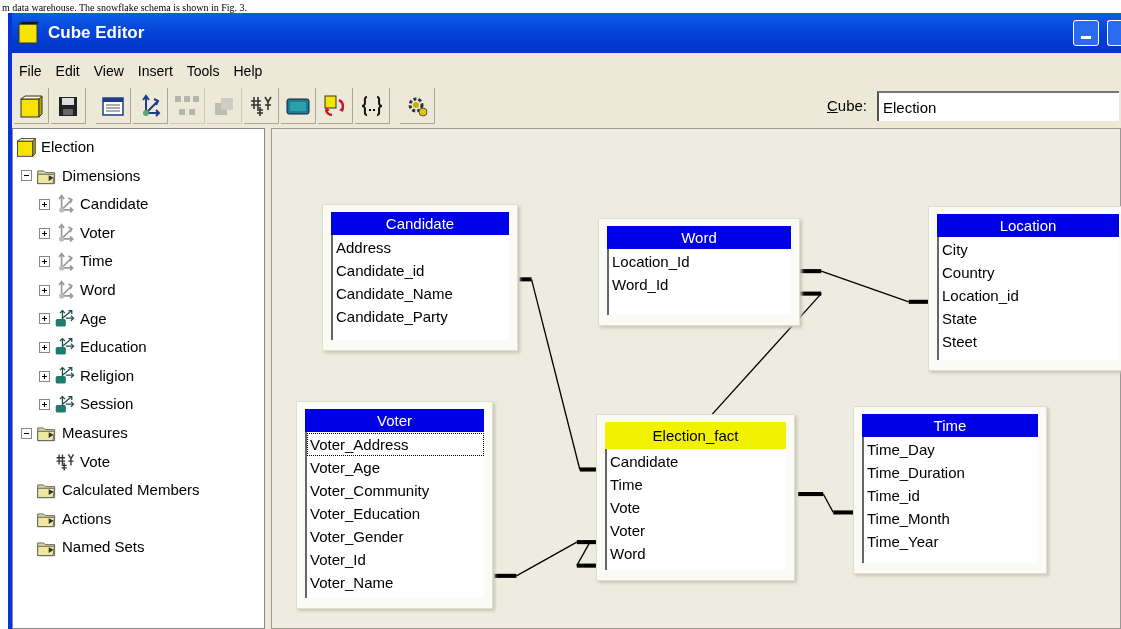 The width and height of the screenshot is (1121, 629). Describe the element at coordinates (30, 71) in the screenshot. I see `menu-item: File` at that location.